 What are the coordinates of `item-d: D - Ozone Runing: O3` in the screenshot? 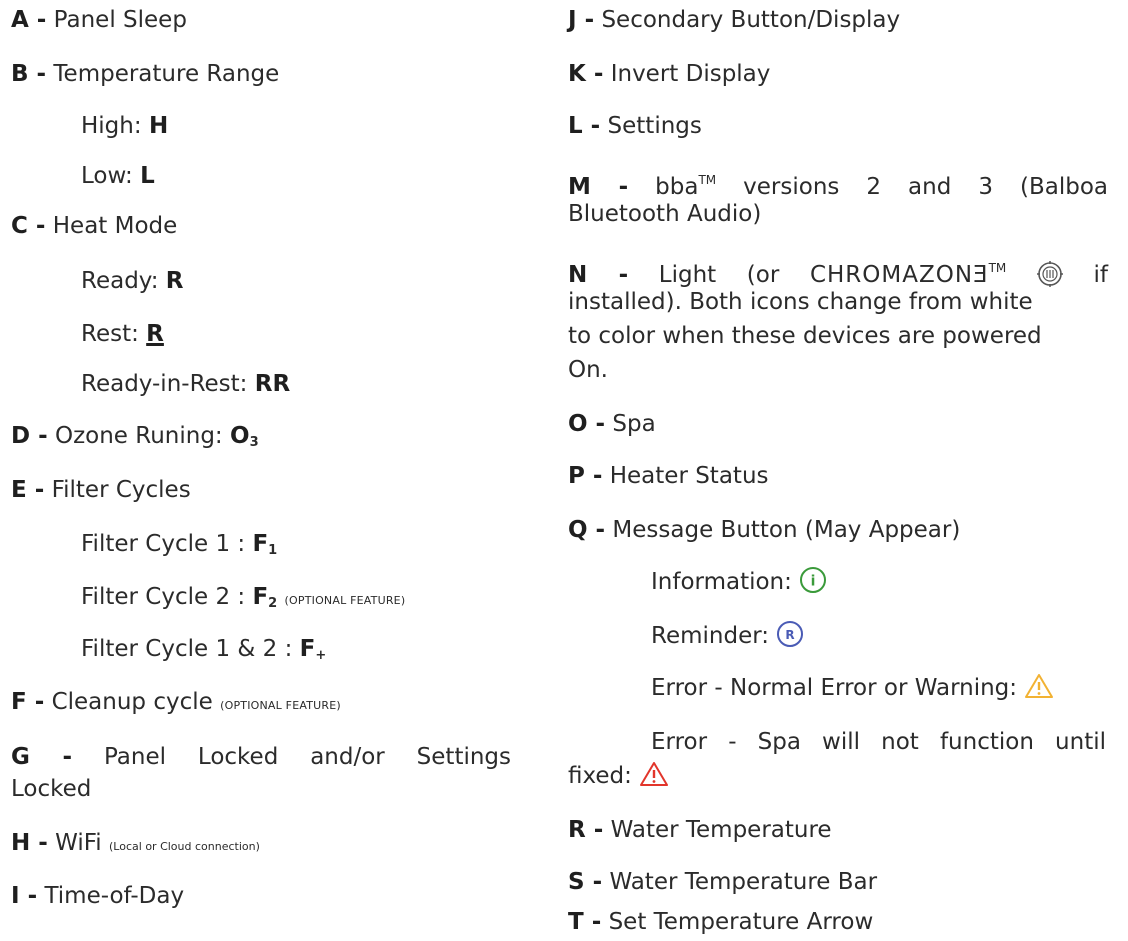 It's located at (135, 436).